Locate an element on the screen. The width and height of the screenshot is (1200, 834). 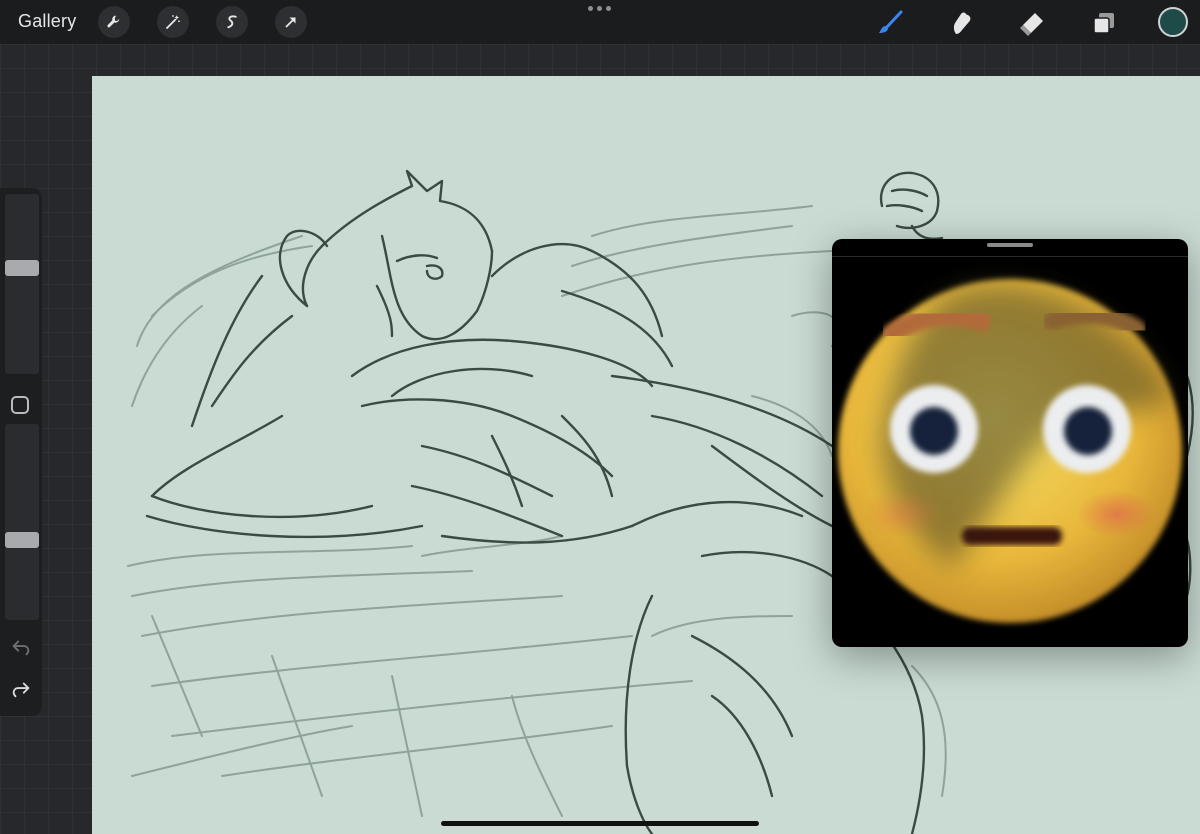
selection-icon is located at coordinates (232, 22).